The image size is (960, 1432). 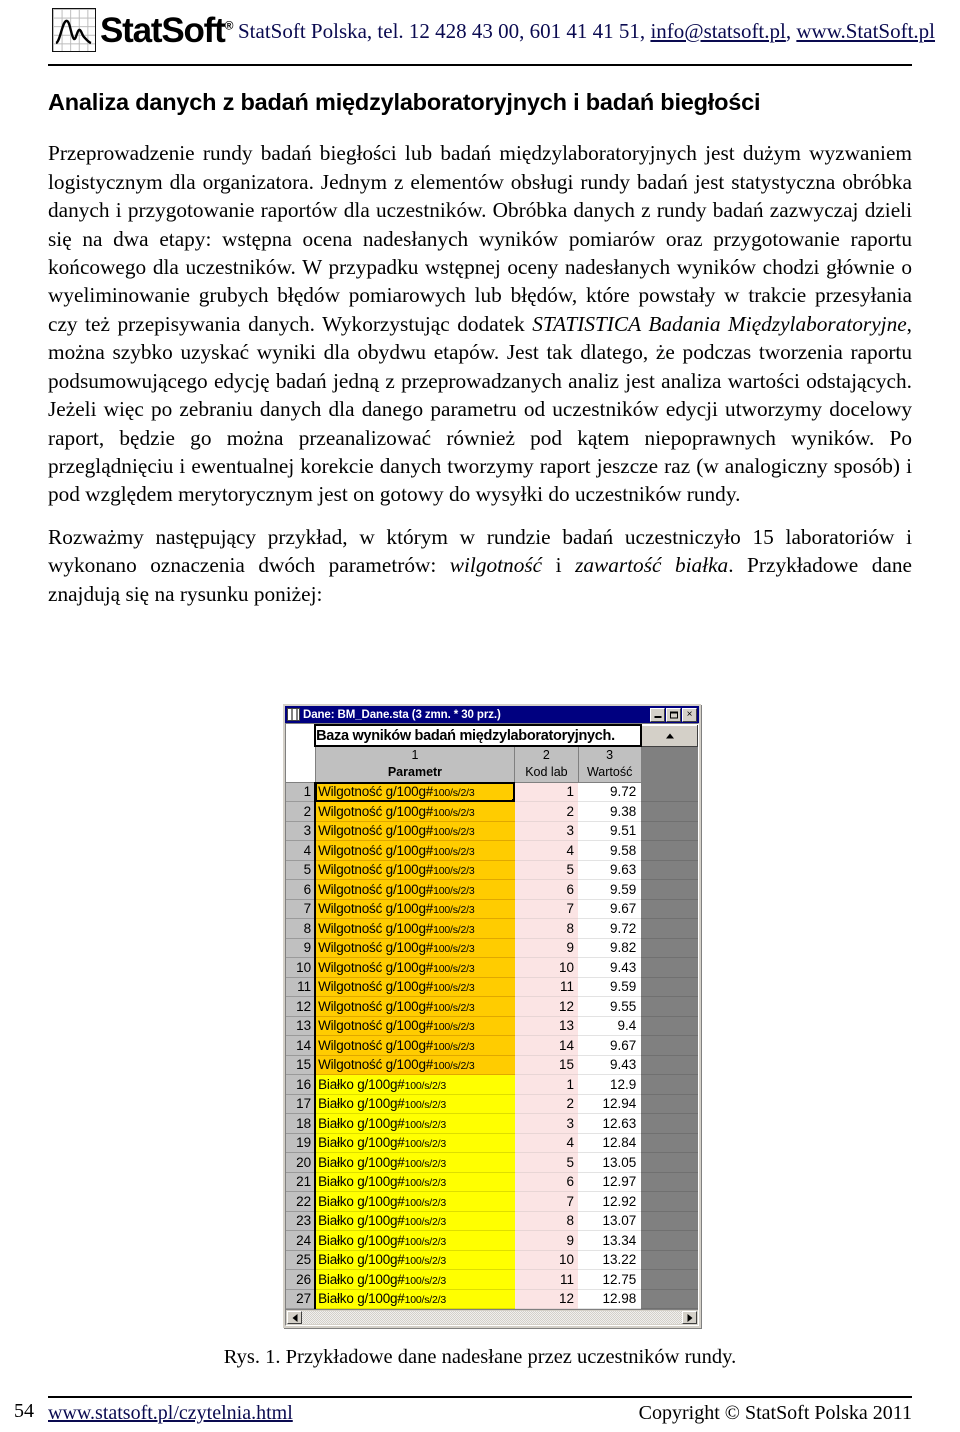 What do you see at coordinates (301, 1240) in the screenshot?
I see `row-number: 24` at bounding box center [301, 1240].